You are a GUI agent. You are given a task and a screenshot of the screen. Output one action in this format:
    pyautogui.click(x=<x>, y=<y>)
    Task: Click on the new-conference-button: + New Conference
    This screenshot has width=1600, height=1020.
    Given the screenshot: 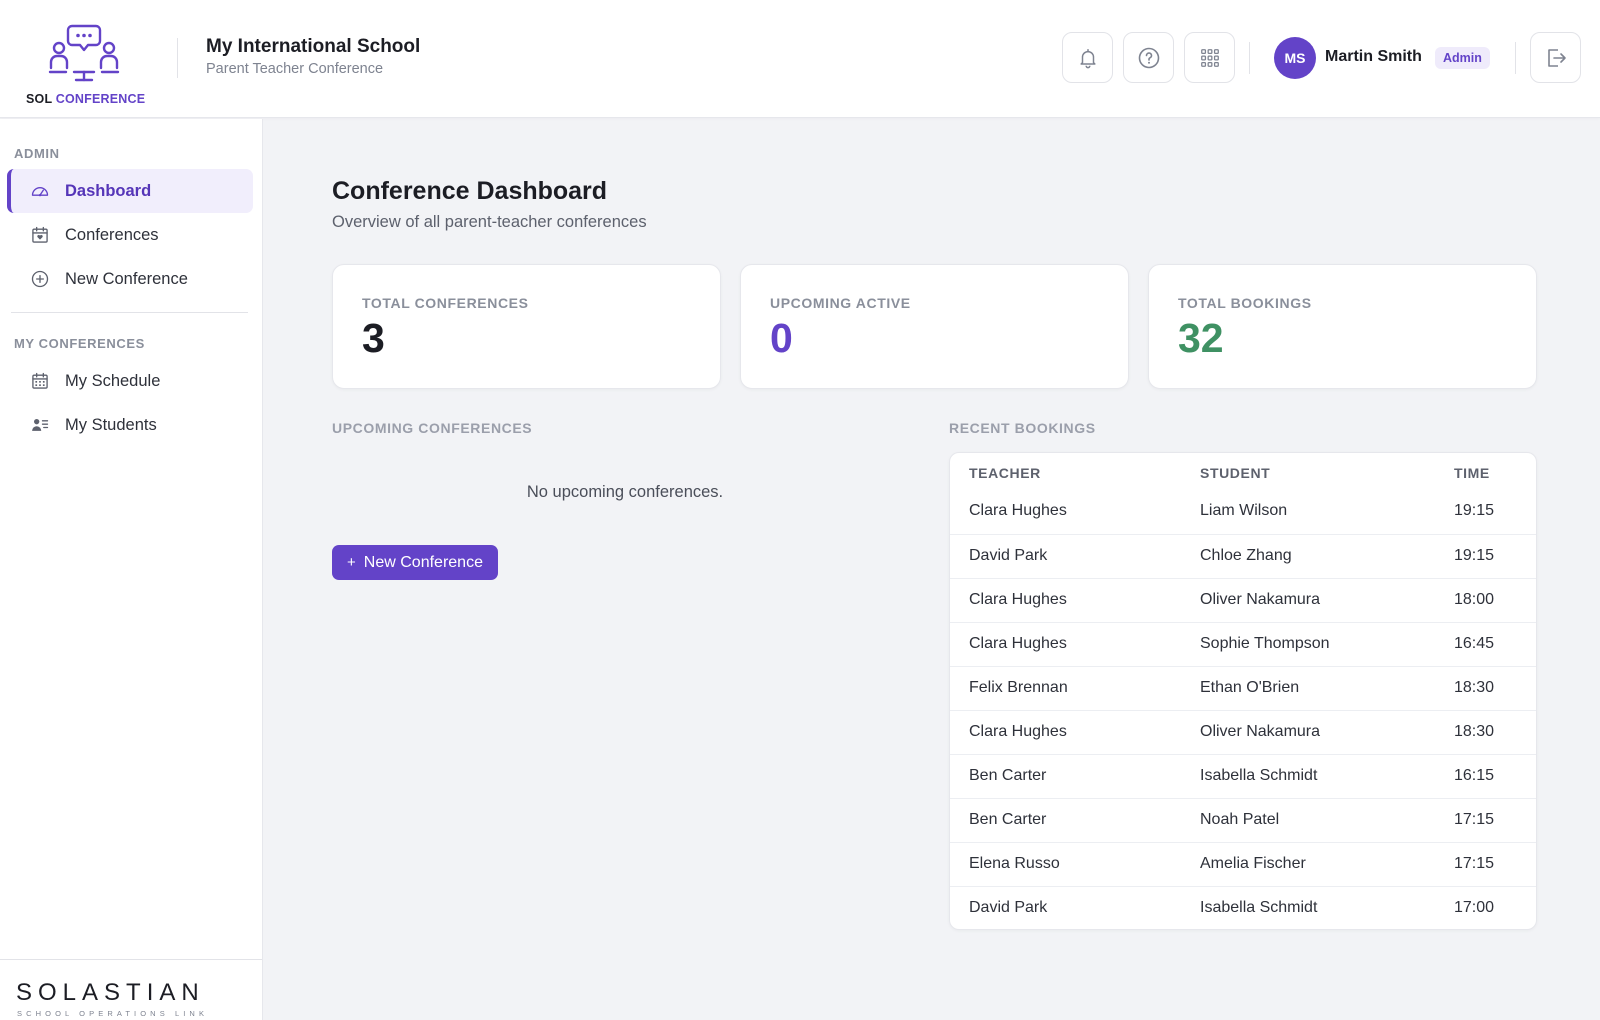 What is the action you would take?
    pyautogui.click(x=415, y=562)
    